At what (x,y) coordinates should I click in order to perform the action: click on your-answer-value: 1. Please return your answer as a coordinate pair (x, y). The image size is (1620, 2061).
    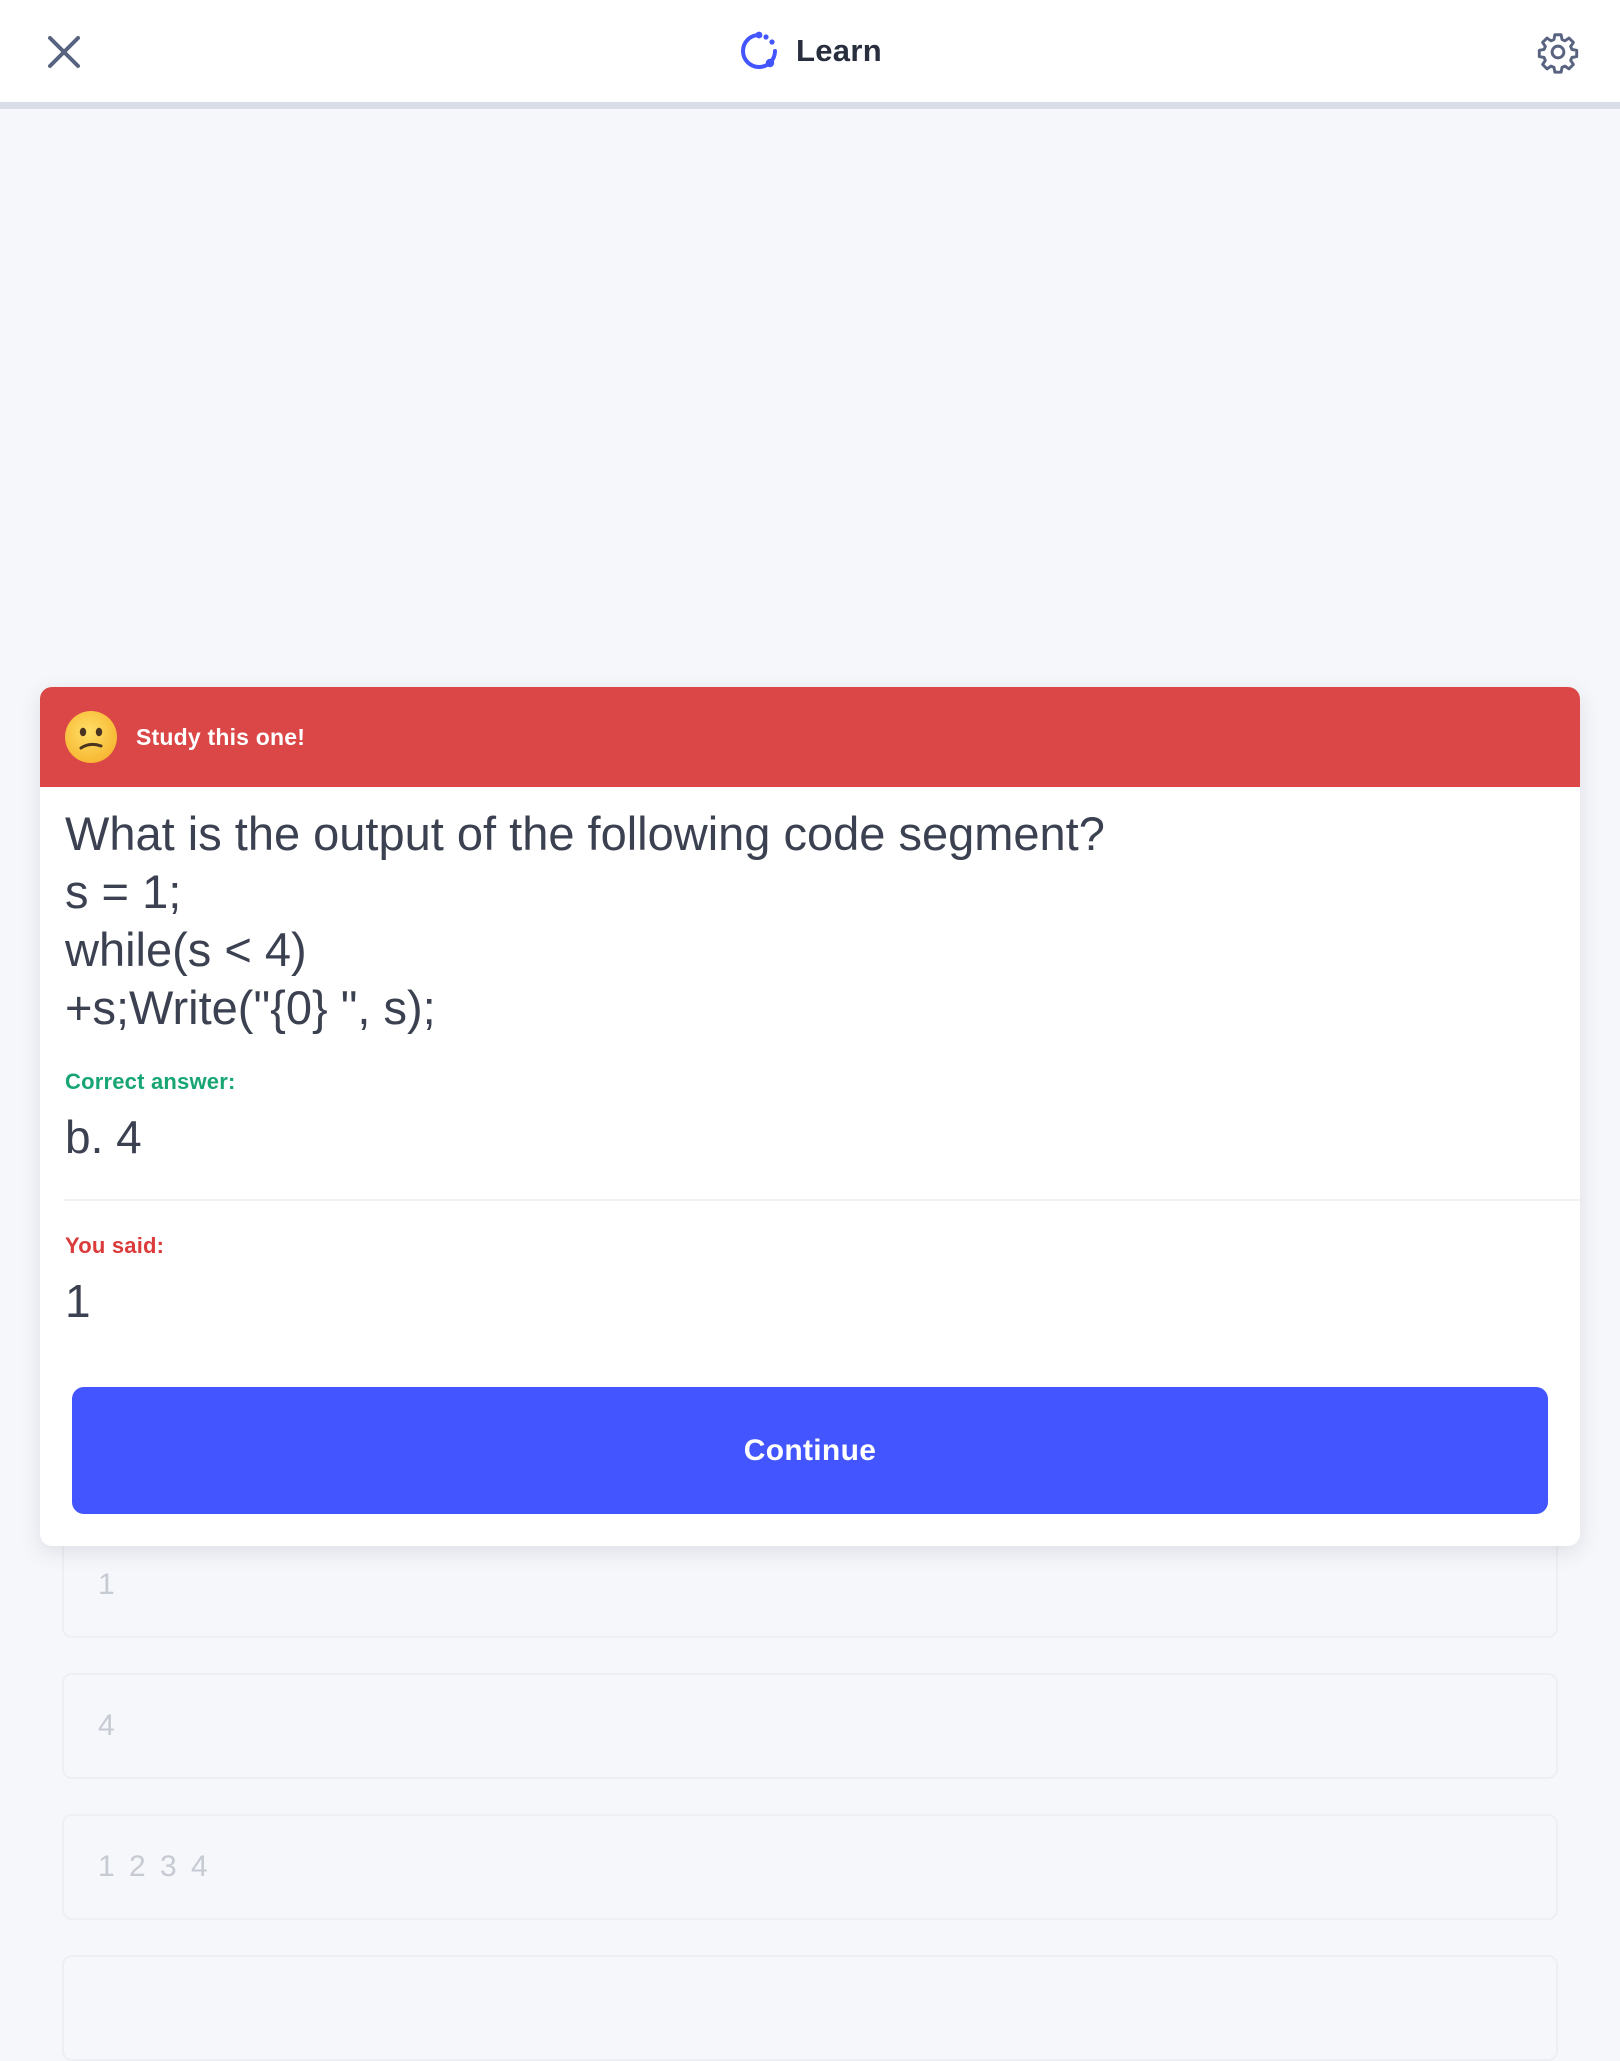
    Looking at the image, I should click on (78, 1301).